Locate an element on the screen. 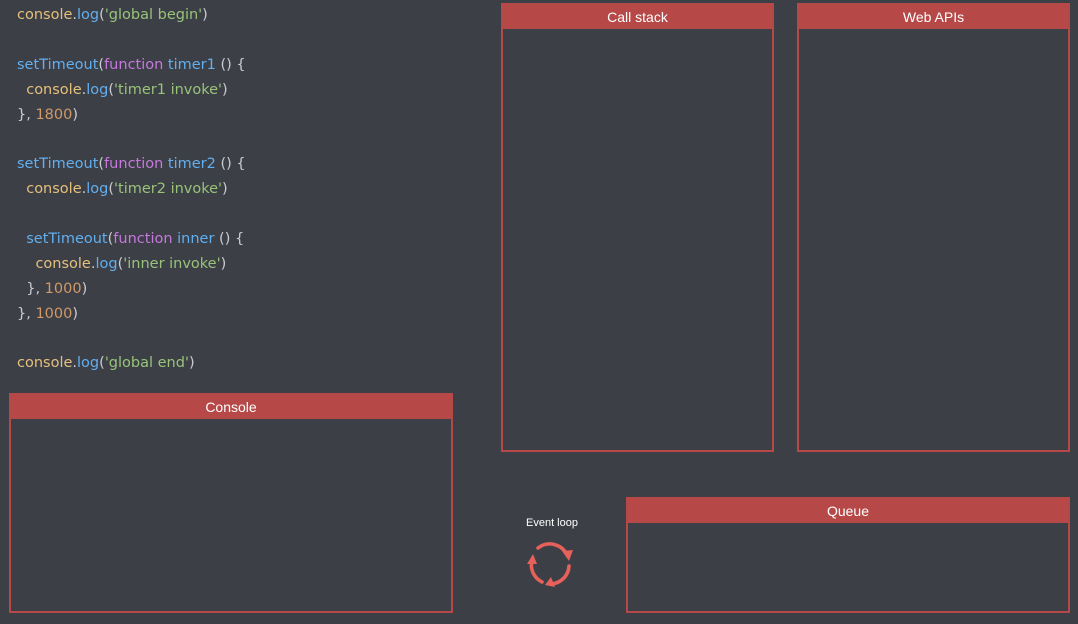  code-token: 'global begin' is located at coordinates (153, 15).